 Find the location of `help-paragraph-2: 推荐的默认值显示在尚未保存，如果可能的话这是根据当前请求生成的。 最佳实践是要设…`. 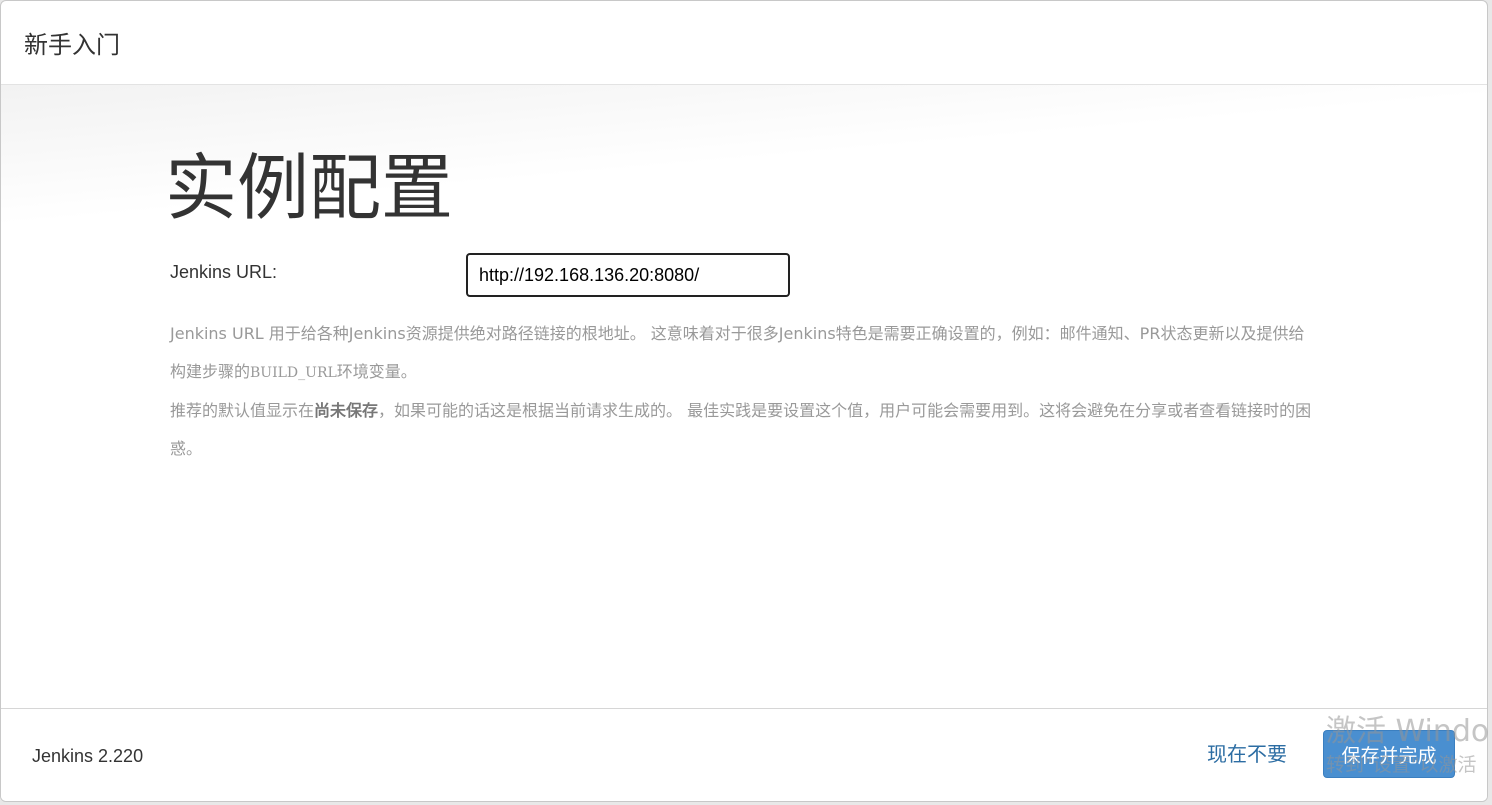

help-paragraph-2: 推荐的默认值显示在尚未保存，如果可能的话这是根据当前请求生成的。 最佳实践是要设… is located at coordinates (741, 429).